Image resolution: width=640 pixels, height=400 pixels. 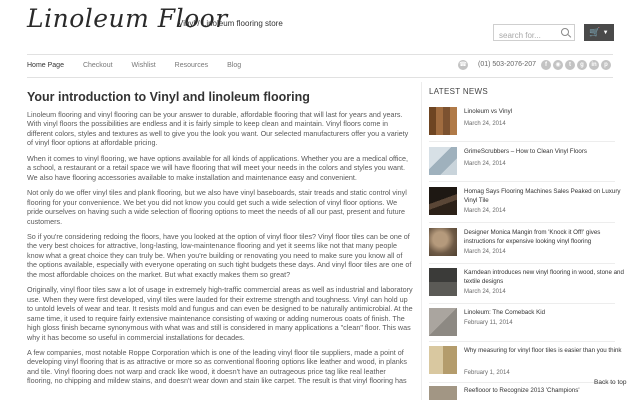 I want to click on site-tagline: Vinyl / Linoleum flooring store, so click(x=230, y=23).